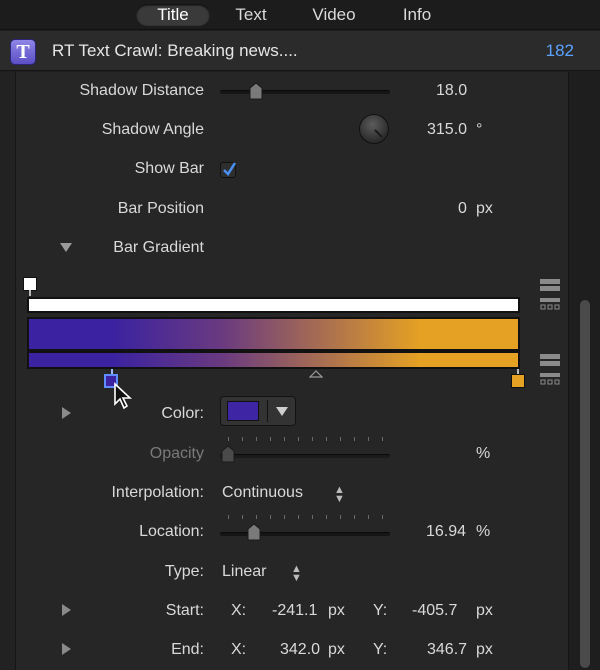 This screenshot has width=600, height=670. I want to click on start-label: Start:, so click(184, 610).